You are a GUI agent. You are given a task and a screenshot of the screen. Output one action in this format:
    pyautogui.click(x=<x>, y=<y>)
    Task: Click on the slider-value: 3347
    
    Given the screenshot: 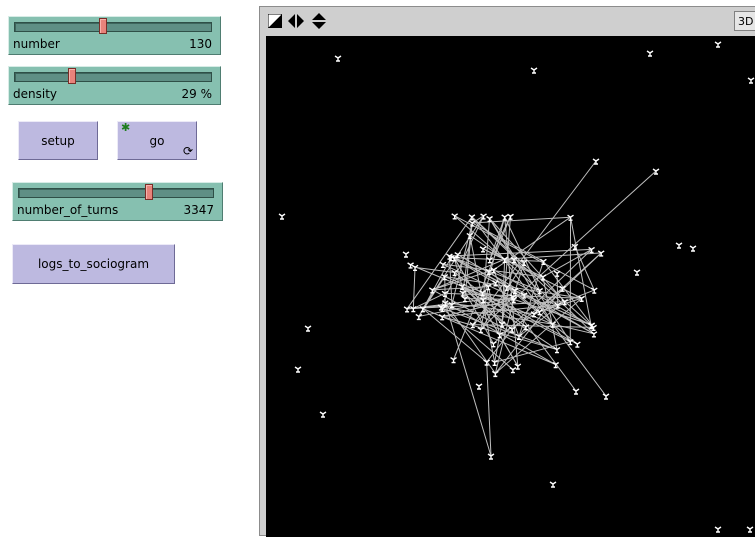 What is the action you would take?
    pyautogui.click(x=198, y=210)
    